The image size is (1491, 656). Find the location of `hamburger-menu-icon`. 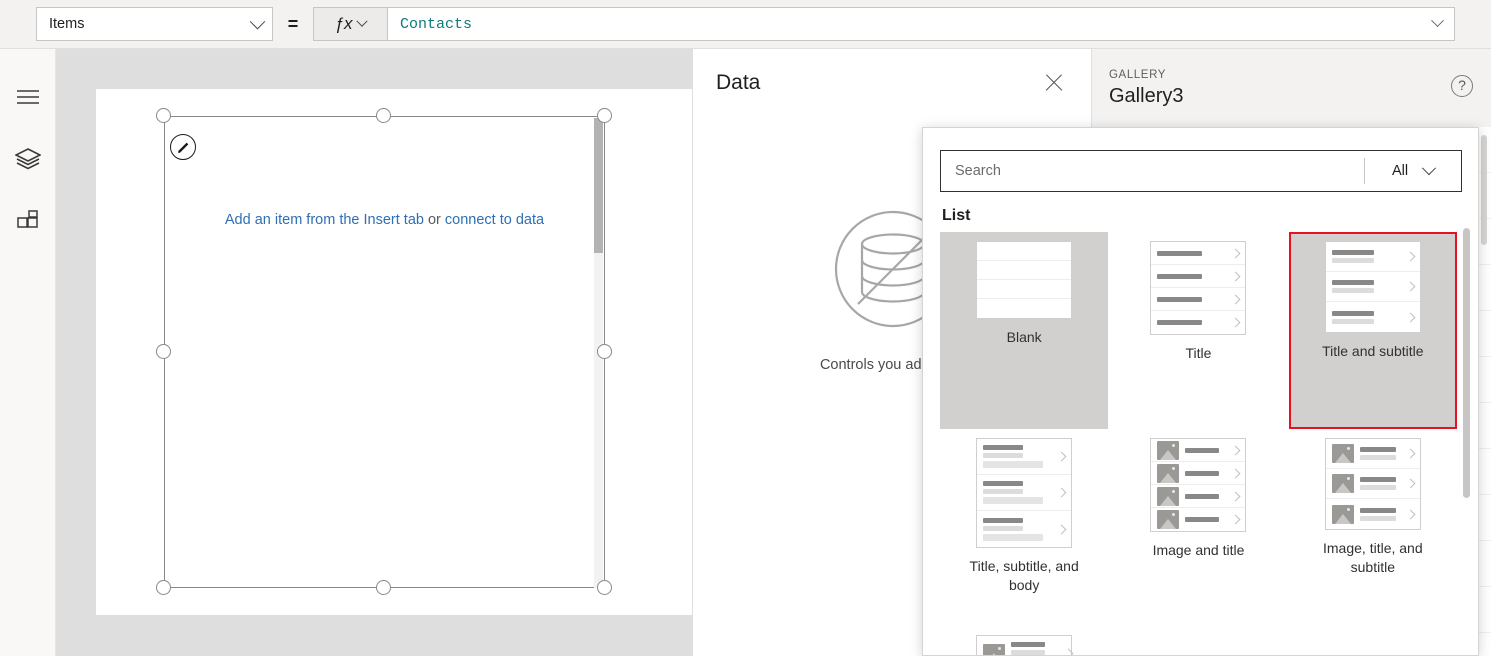

hamburger-menu-icon is located at coordinates (28, 97).